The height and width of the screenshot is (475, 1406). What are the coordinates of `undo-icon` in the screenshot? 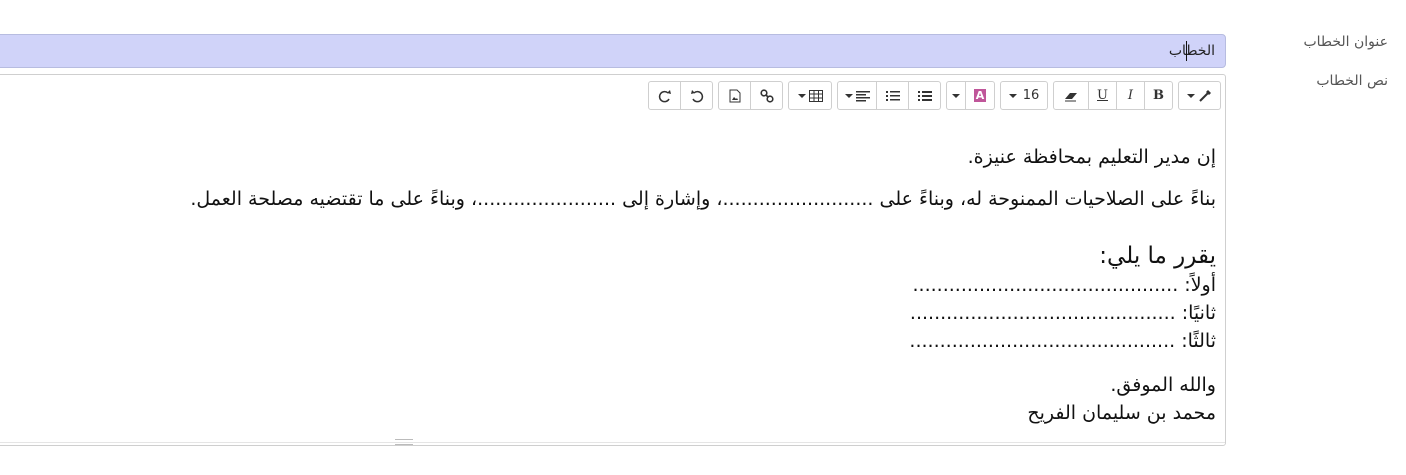 It's located at (696, 95).